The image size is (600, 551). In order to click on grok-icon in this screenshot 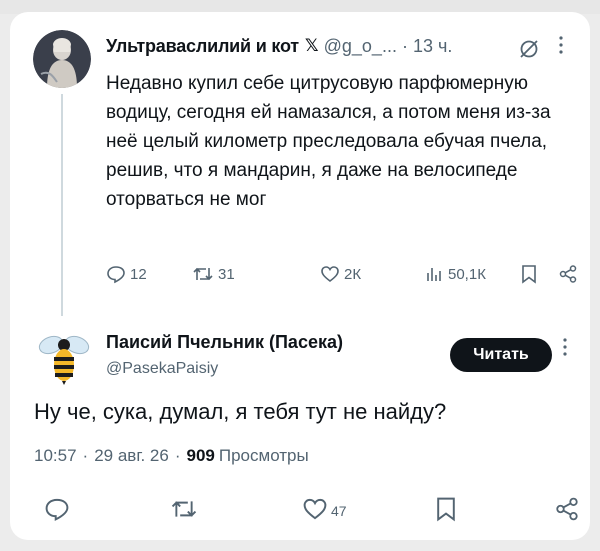, I will do `click(529, 51)`.